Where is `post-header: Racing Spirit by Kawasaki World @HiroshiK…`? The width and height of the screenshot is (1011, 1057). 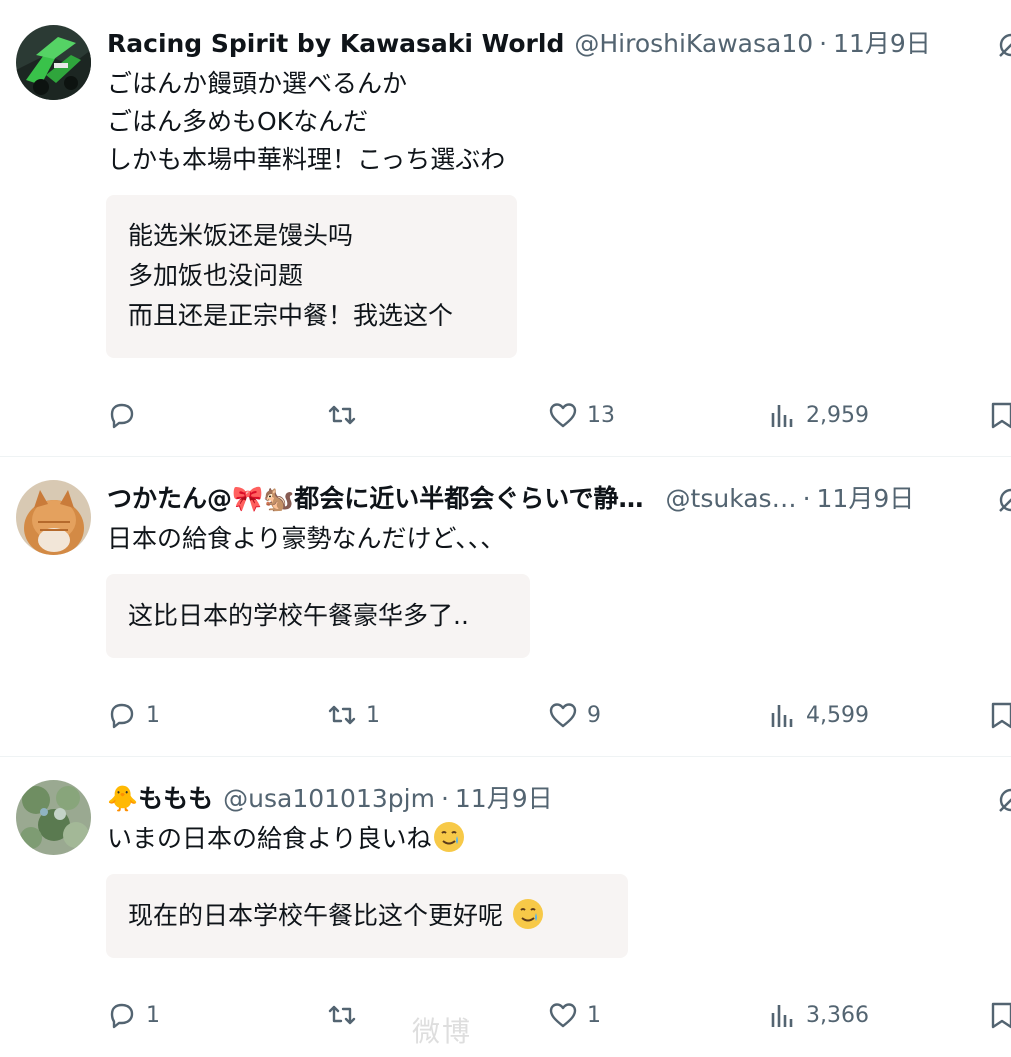 post-header: Racing Spirit by Kawasaki World @HiroshiK… is located at coordinates (519, 44).